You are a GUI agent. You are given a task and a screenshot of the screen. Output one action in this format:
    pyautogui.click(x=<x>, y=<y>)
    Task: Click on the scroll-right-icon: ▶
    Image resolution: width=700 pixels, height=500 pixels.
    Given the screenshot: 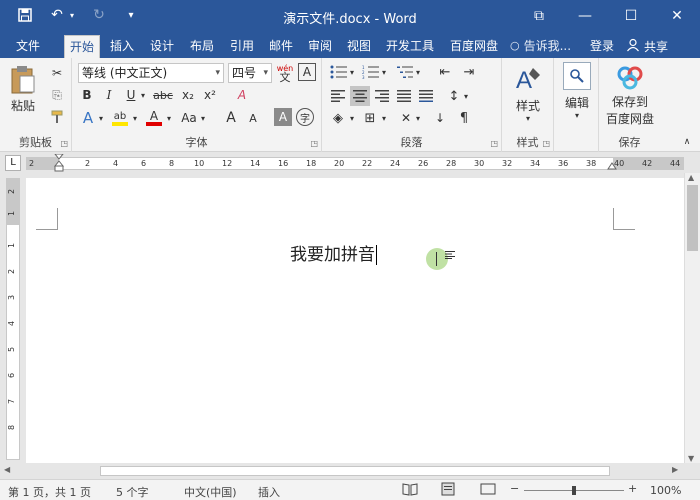 What is the action you would take?
    pyautogui.click(x=675, y=469)
    